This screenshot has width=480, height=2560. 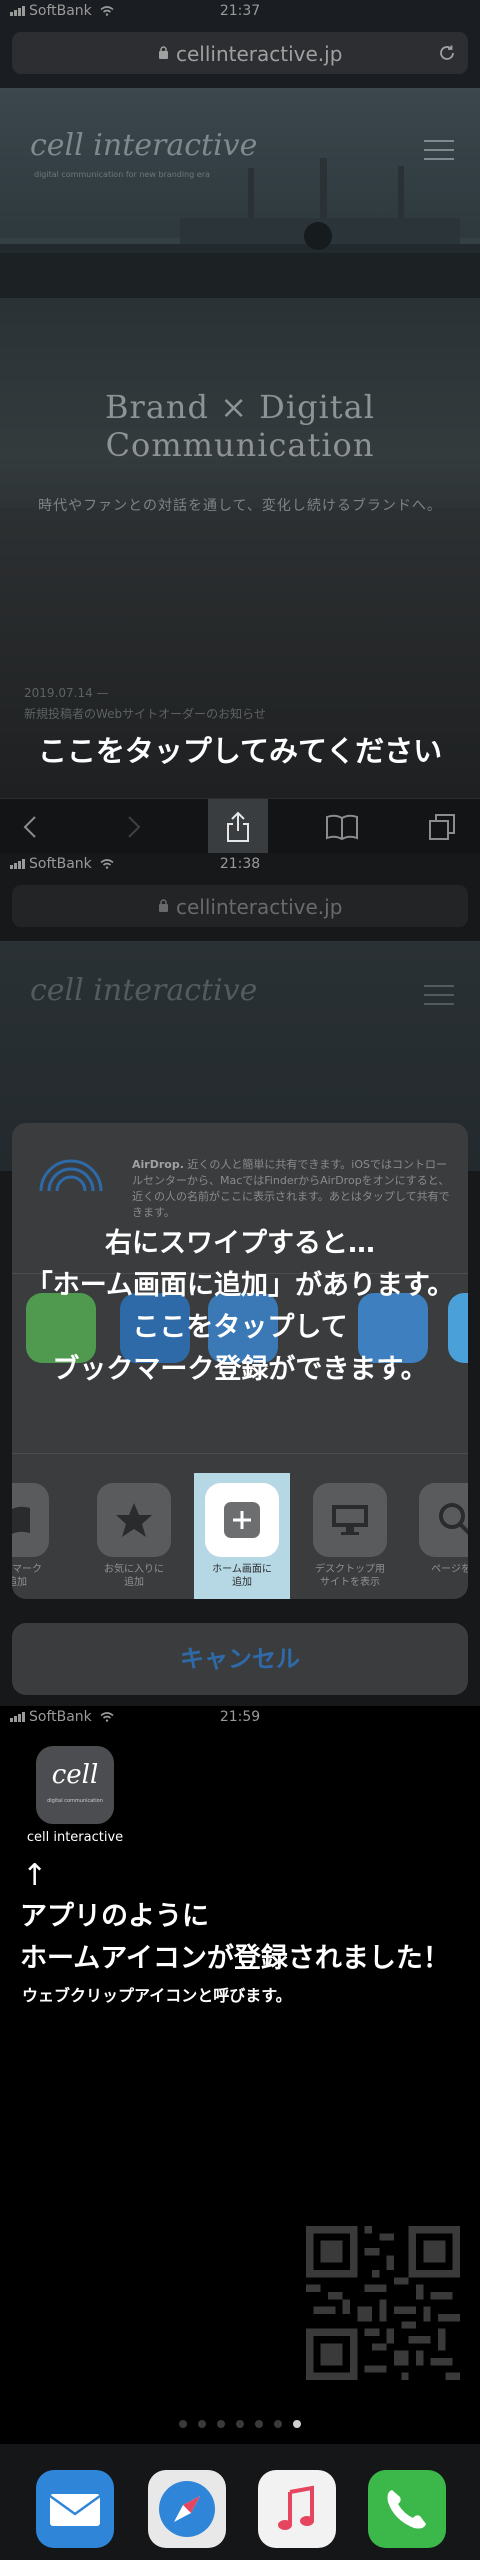 I want to click on status-time: 21:59, so click(x=240, y=1717).